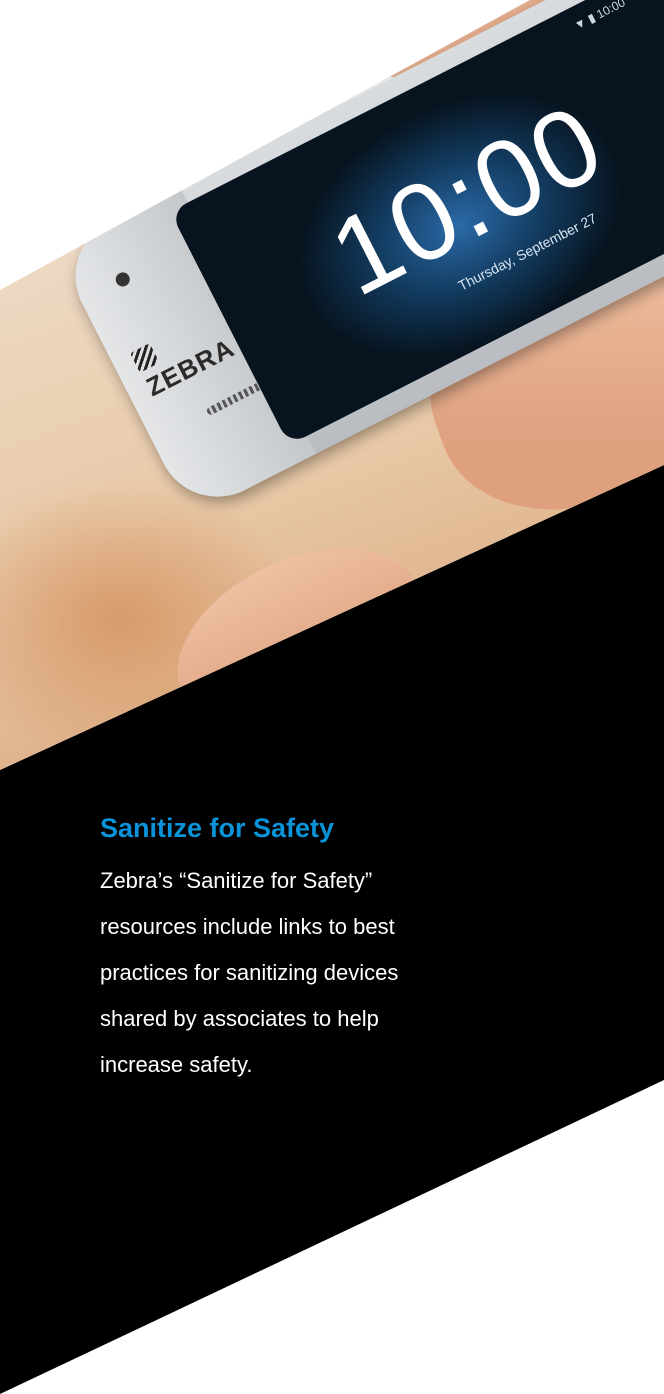  Describe the element at coordinates (217, 828) in the screenshot. I see `section-heading: Sanitize for Safety` at that location.